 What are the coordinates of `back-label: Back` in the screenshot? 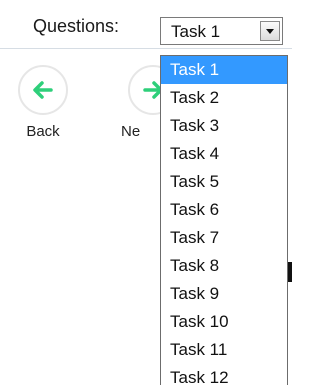 It's located at (43, 131).